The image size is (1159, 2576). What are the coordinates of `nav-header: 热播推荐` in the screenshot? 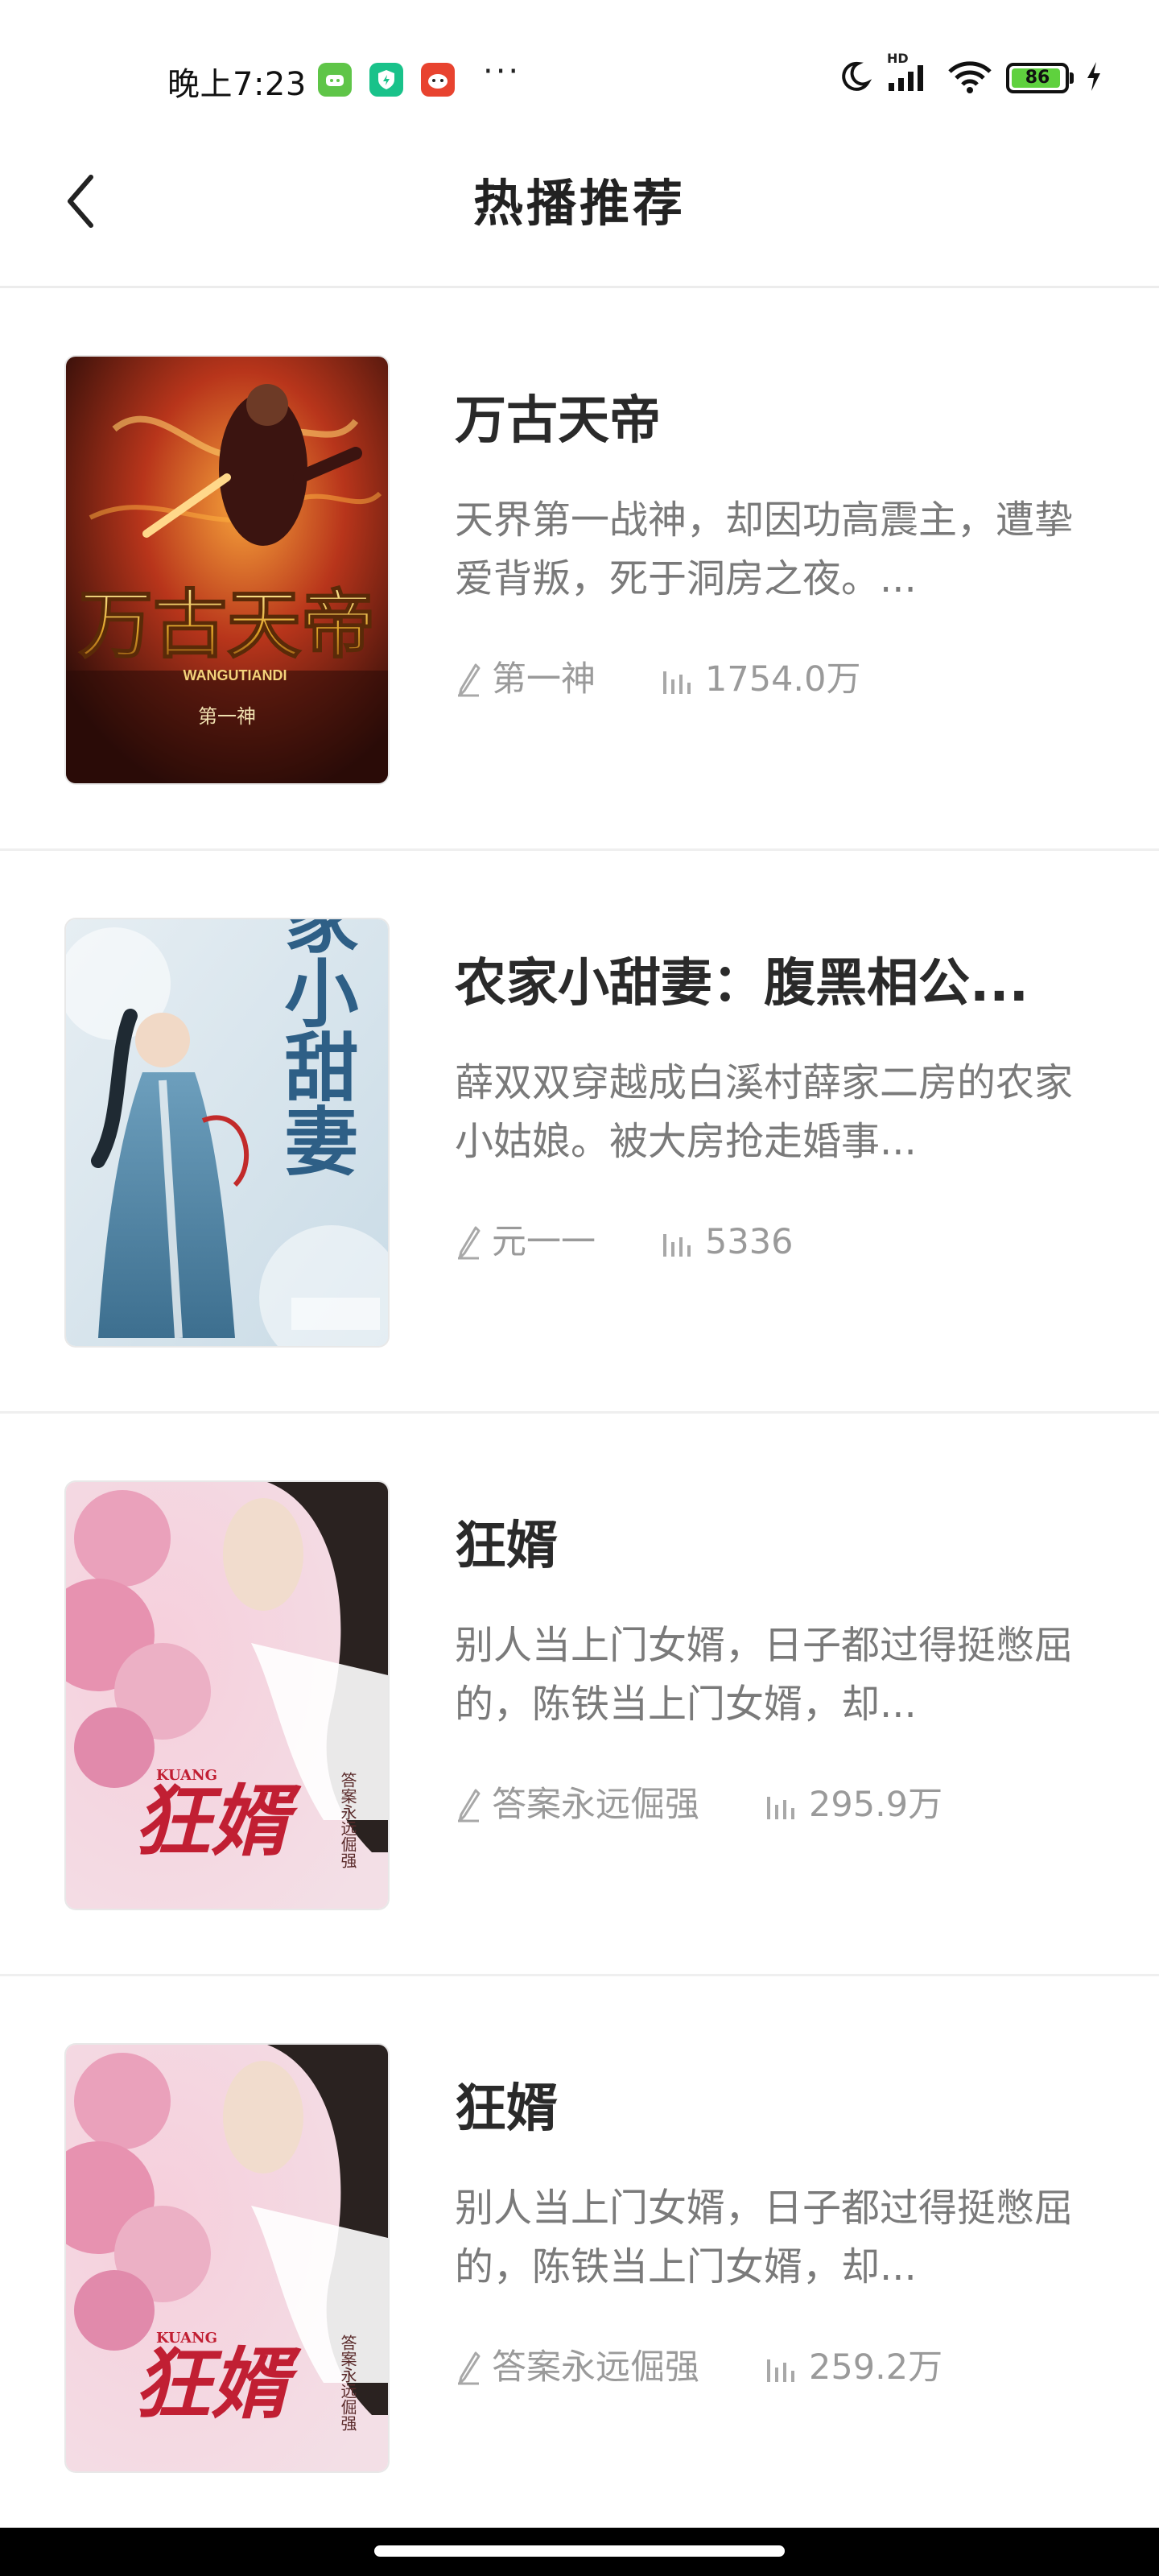 It's located at (579, 204).